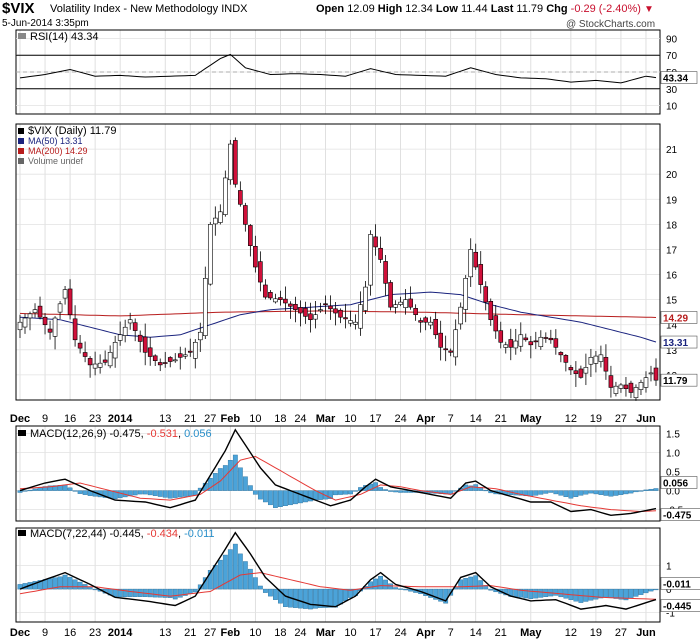 The width and height of the screenshot is (700, 639). Describe the element at coordinates (646, 633) in the screenshot. I see `x-tick-label: Jun` at that location.